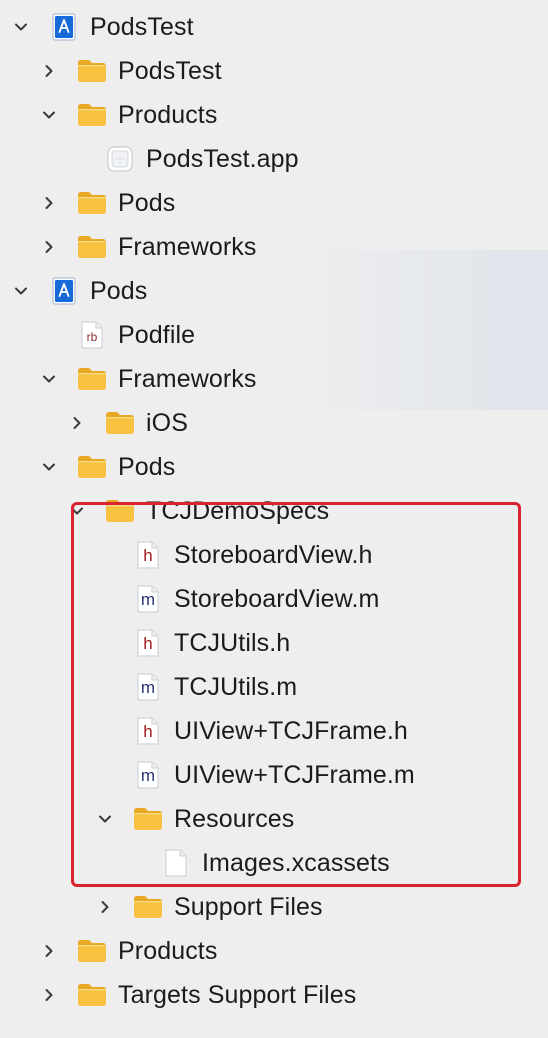 The width and height of the screenshot is (548, 1038). I want to click on tree-row: m TCJUtils.m, so click(274, 687).